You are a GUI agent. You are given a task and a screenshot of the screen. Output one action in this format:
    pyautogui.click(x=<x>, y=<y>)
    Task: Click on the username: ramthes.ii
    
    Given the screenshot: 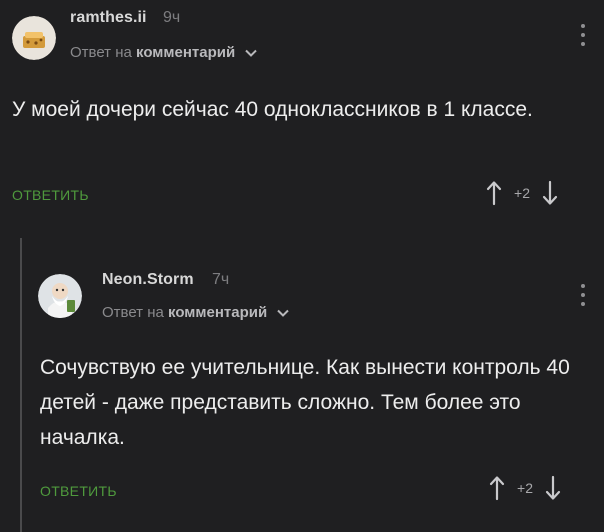 What is the action you would take?
    pyautogui.click(x=108, y=18)
    